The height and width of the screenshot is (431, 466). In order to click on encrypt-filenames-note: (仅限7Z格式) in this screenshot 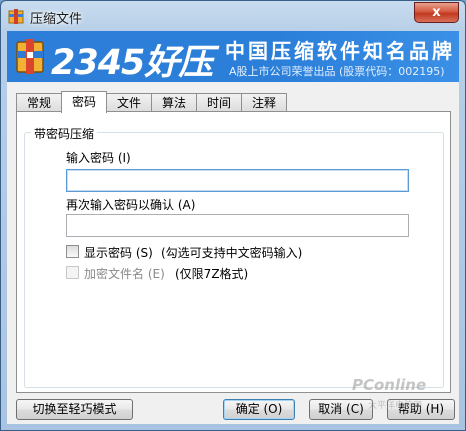, I will do `click(212, 274)`.